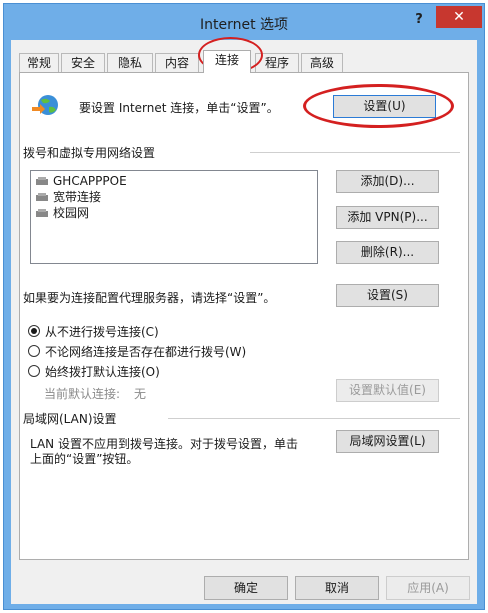  I want to click on tab-general: 常规, so click(39, 62).